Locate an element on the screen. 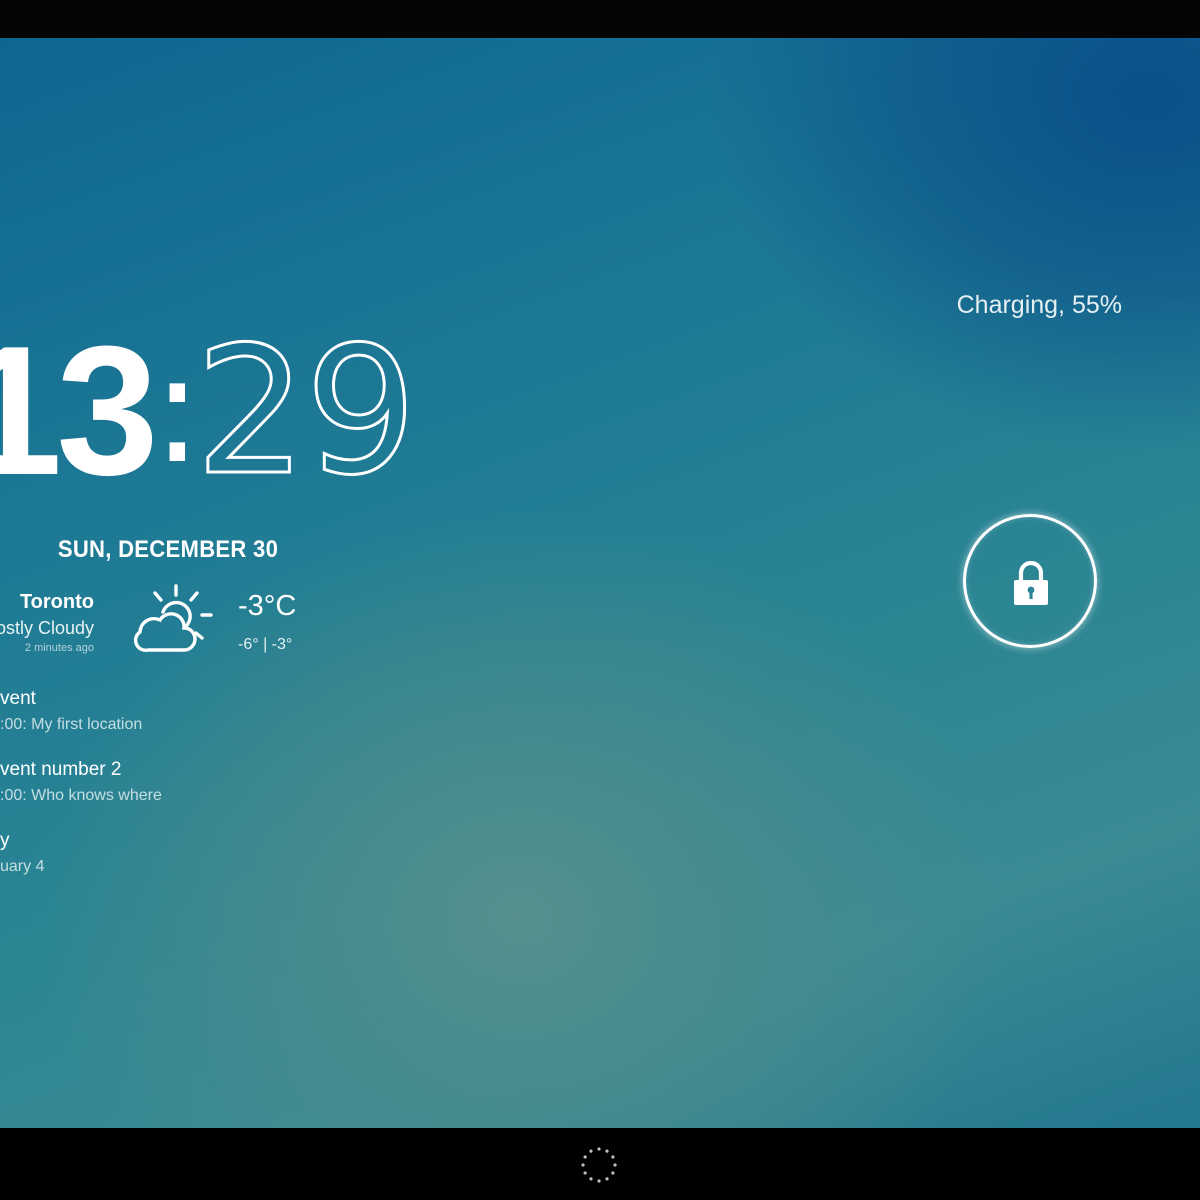 The width and height of the screenshot is (1200, 1200). weather-city: Toronto is located at coordinates (56, 602).